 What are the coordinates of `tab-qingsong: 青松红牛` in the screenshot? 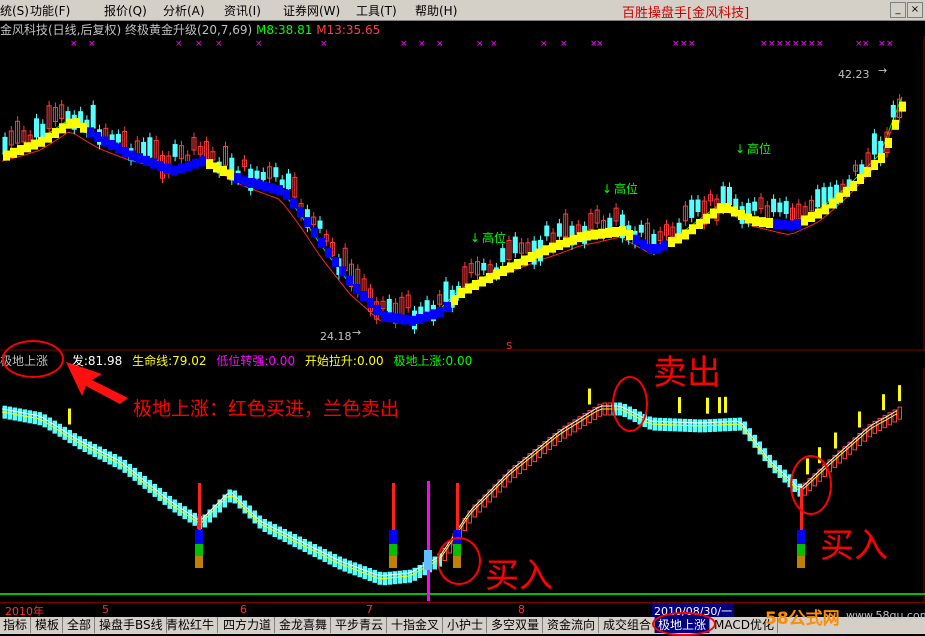 It's located at (191, 625).